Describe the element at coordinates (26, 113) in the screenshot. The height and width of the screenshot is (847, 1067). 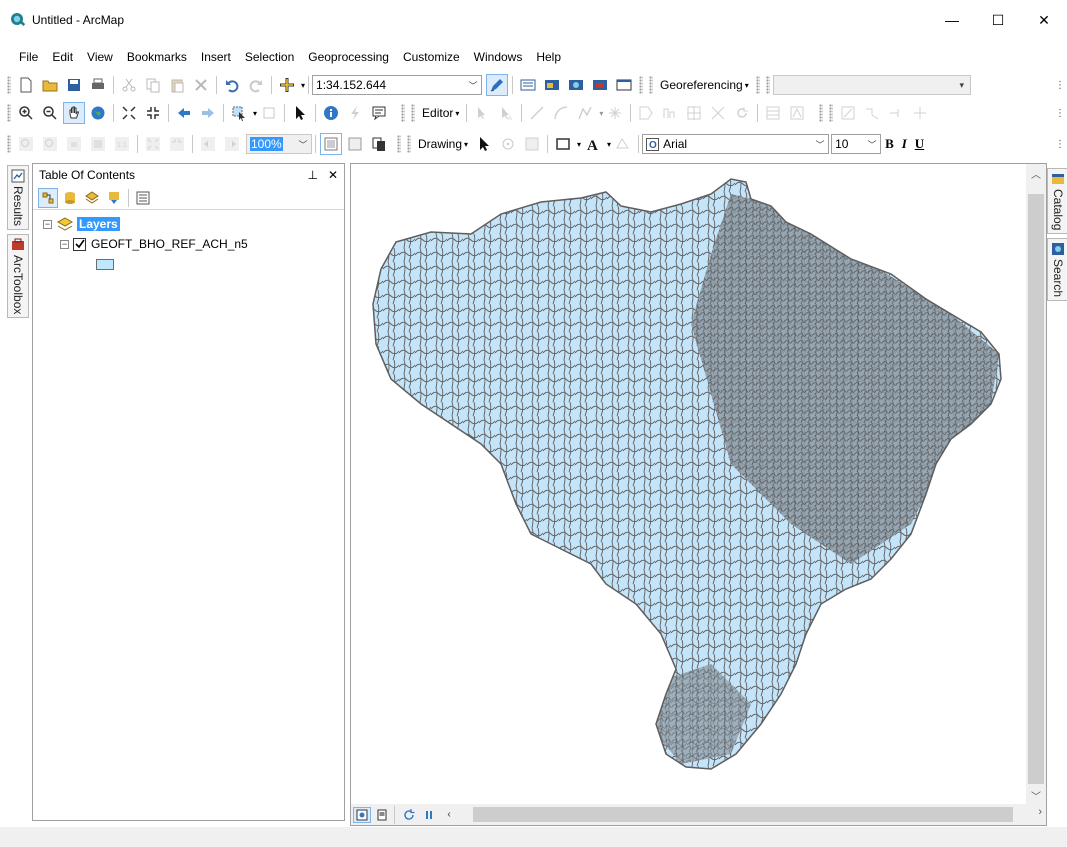
I see `zoom-in-button` at that location.